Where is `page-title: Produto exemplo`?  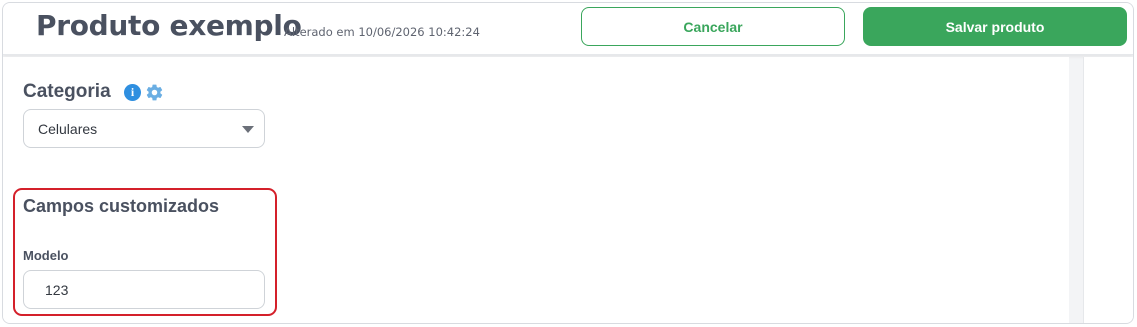
page-title: Produto exemplo is located at coordinates (169, 25).